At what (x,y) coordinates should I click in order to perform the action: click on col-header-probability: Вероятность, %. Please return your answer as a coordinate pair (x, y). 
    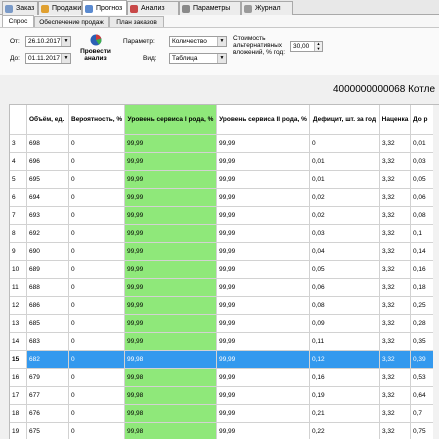
    Looking at the image, I should click on (97, 120).